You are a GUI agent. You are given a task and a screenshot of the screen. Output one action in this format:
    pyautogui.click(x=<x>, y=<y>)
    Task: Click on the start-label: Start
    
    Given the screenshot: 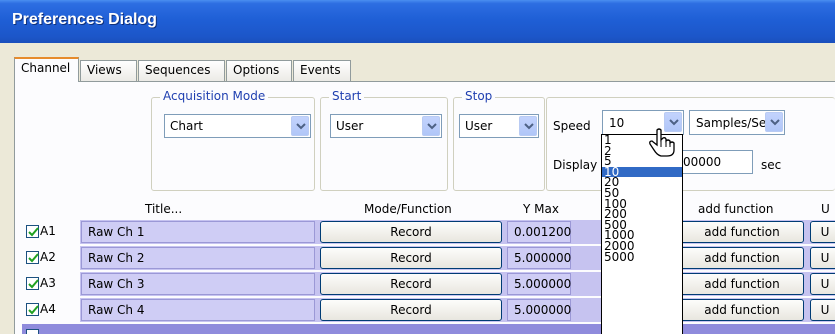 What is the action you would take?
    pyautogui.click(x=347, y=96)
    